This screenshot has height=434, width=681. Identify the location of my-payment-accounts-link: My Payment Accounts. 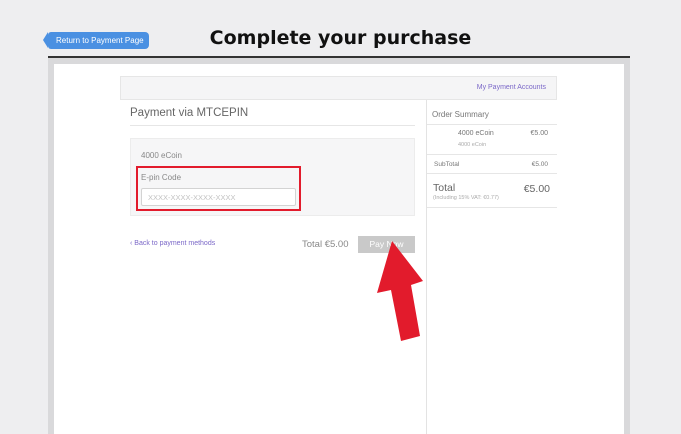
(511, 87).